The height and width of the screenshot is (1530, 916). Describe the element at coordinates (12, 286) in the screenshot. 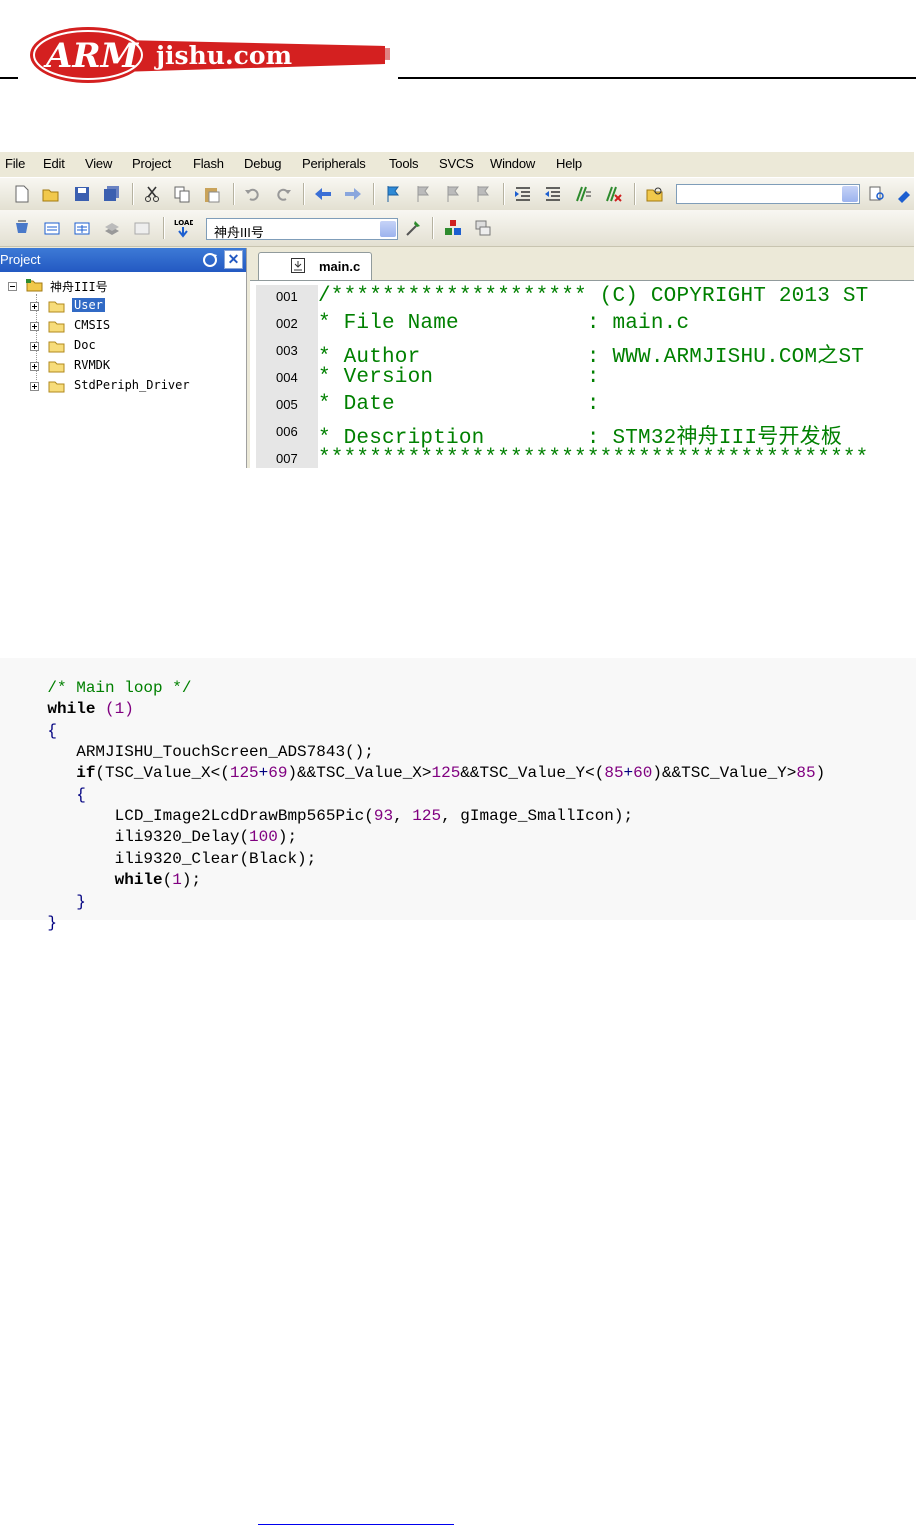

I see `collapse-icon` at that location.